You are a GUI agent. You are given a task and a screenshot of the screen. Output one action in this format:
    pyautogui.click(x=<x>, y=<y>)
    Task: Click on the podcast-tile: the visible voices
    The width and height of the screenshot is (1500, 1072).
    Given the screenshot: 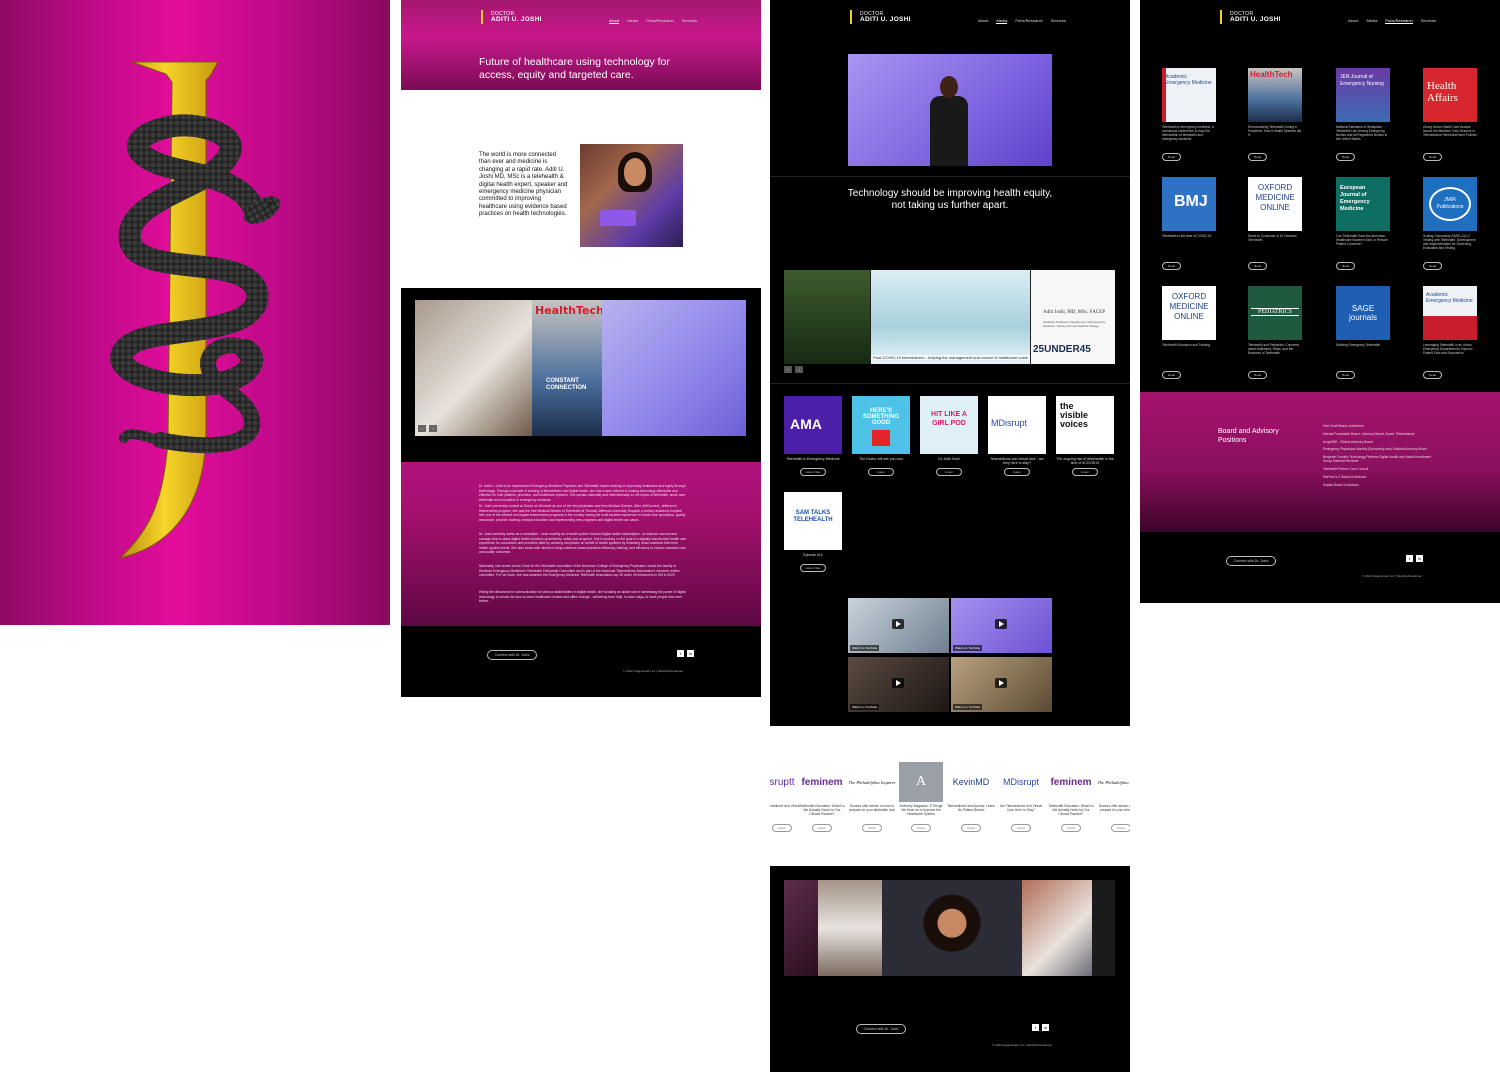 What is the action you would take?
    pyautogui.click(x=1085, y=425)
    